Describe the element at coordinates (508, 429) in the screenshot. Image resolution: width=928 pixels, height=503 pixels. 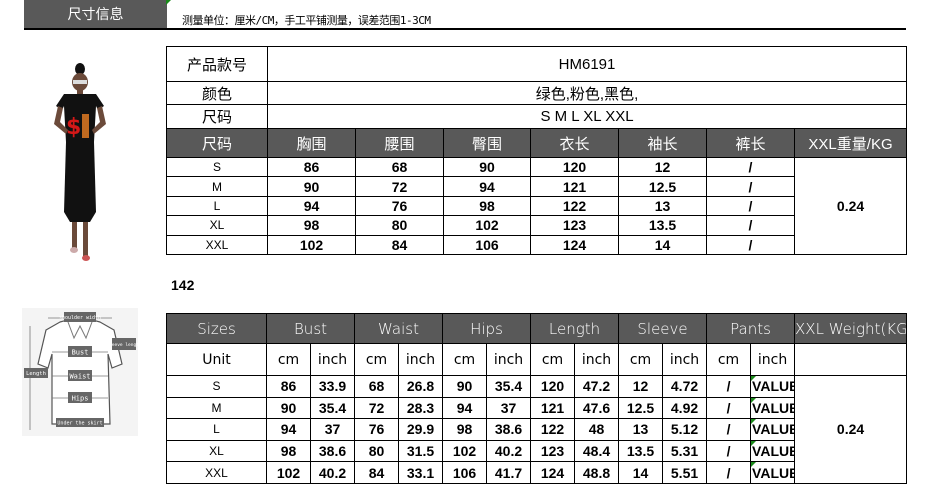
I see `cell: 38.6` at that location.